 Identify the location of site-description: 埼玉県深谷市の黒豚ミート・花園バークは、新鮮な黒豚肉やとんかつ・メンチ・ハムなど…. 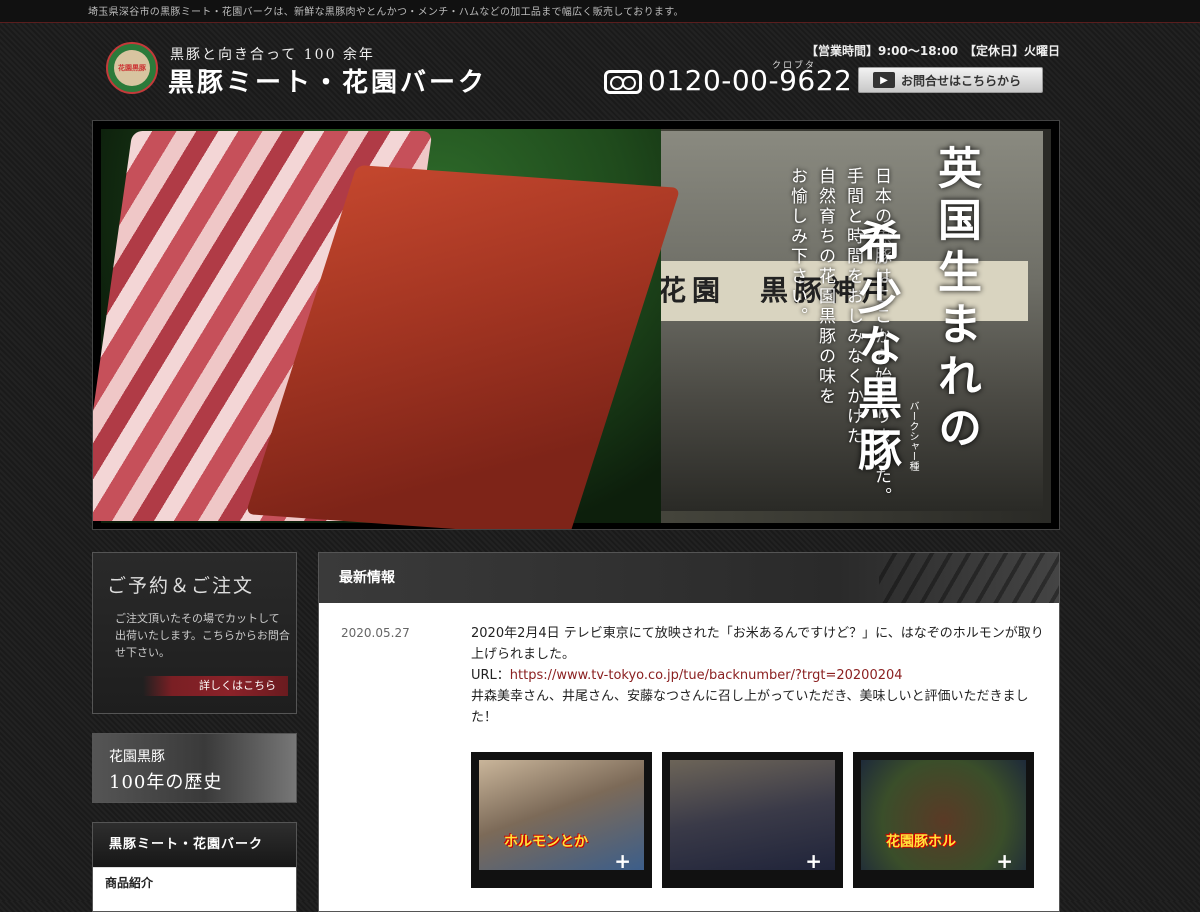
(386, 12).